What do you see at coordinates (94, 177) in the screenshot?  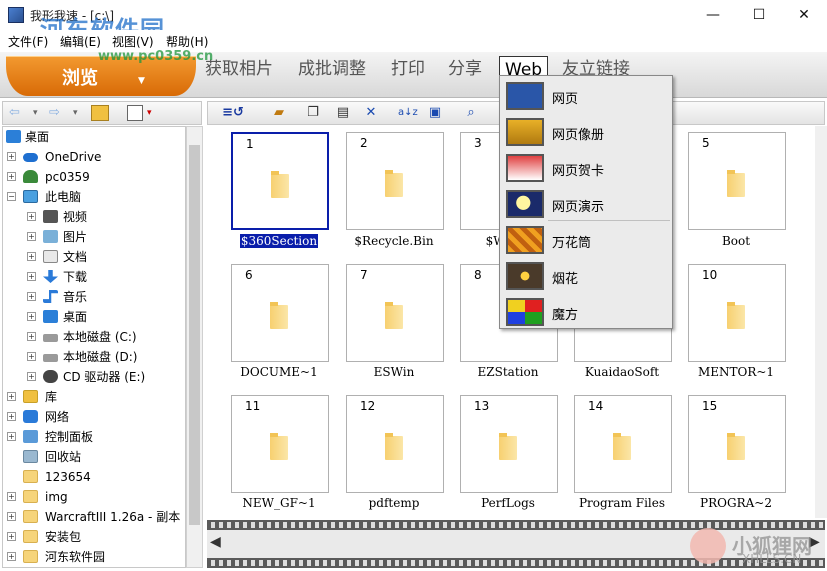 I see `tree-item: + pc0359` at bounding box center [94, 177].